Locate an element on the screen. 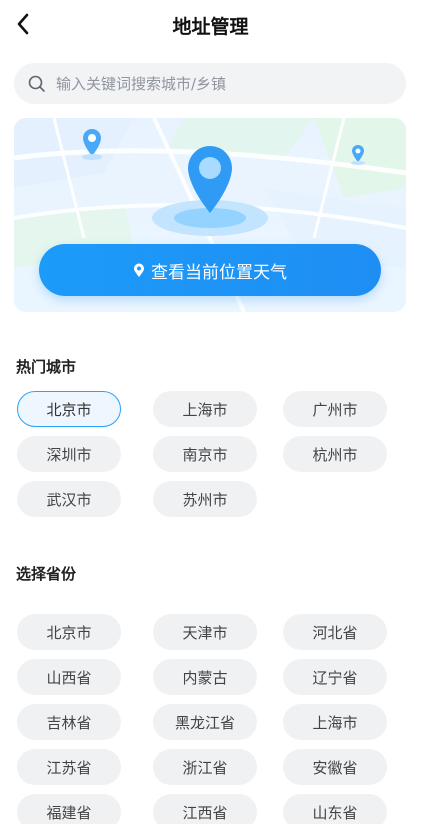 This screenshot has width=421, height=824. province-chip-shanghai: 上海市 is located at coordinates (335, 722).